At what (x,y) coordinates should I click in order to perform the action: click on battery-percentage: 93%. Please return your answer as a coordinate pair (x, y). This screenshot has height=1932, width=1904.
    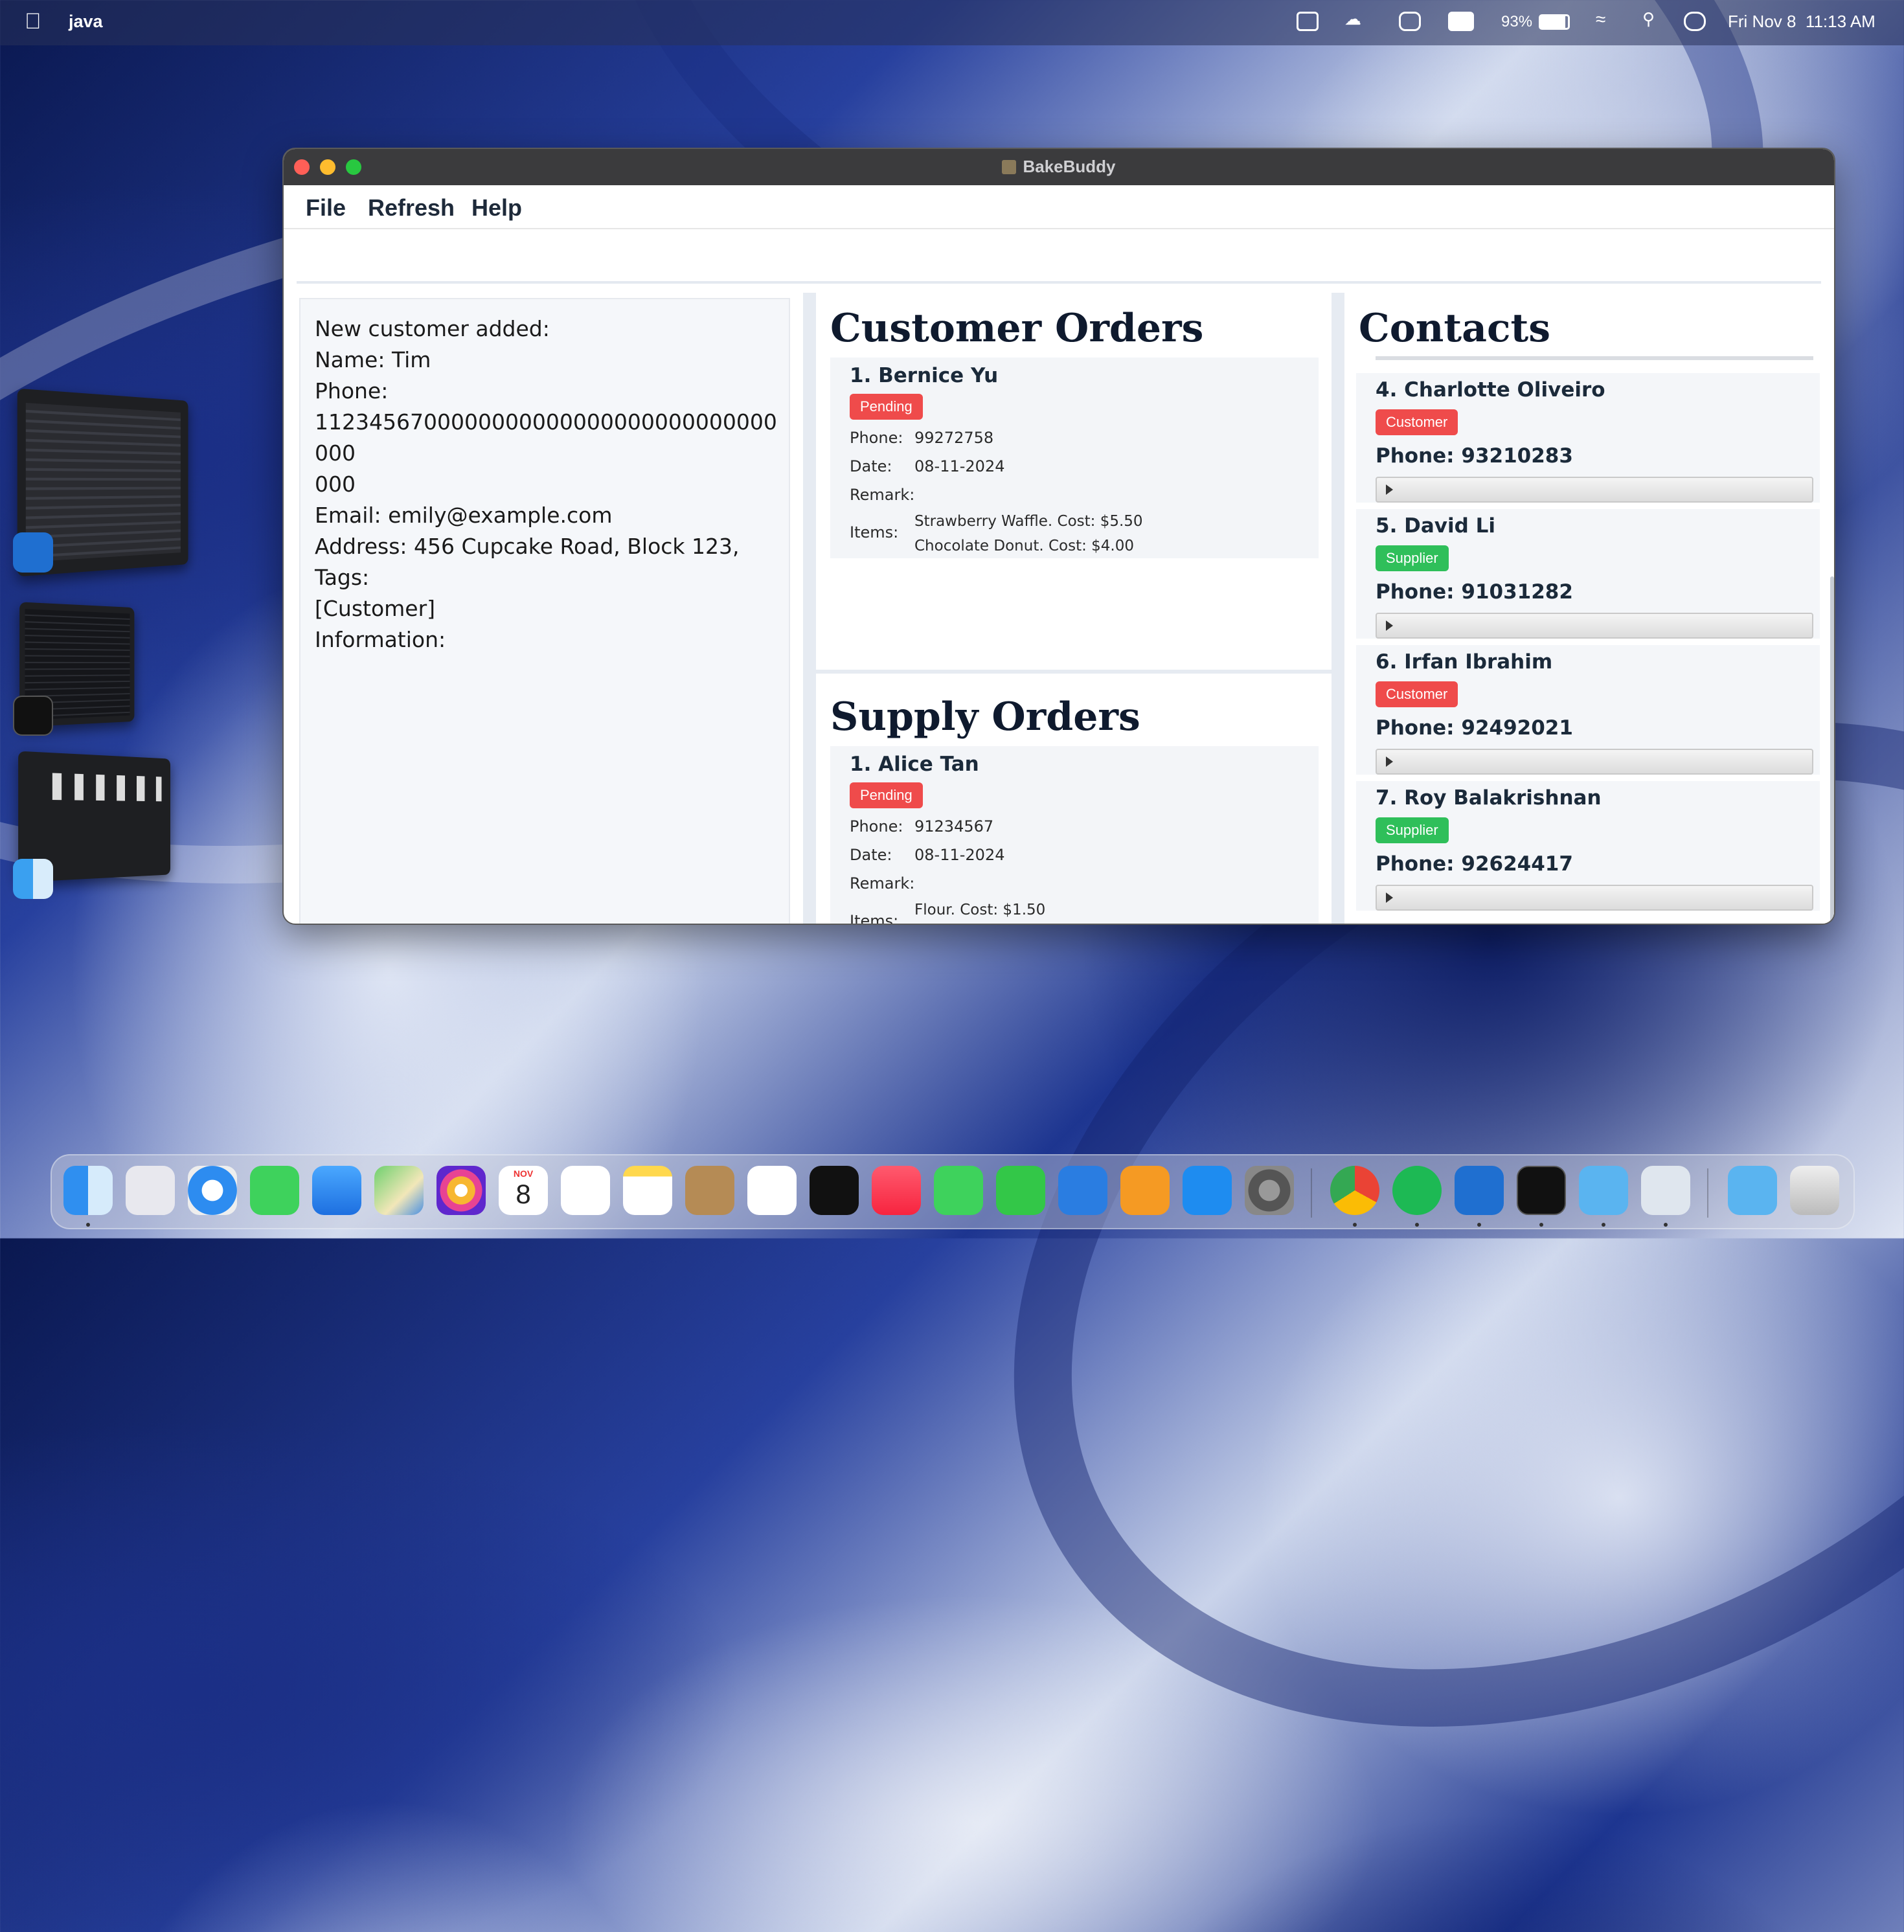
    Looking at the image, I should click on (1516, 22).